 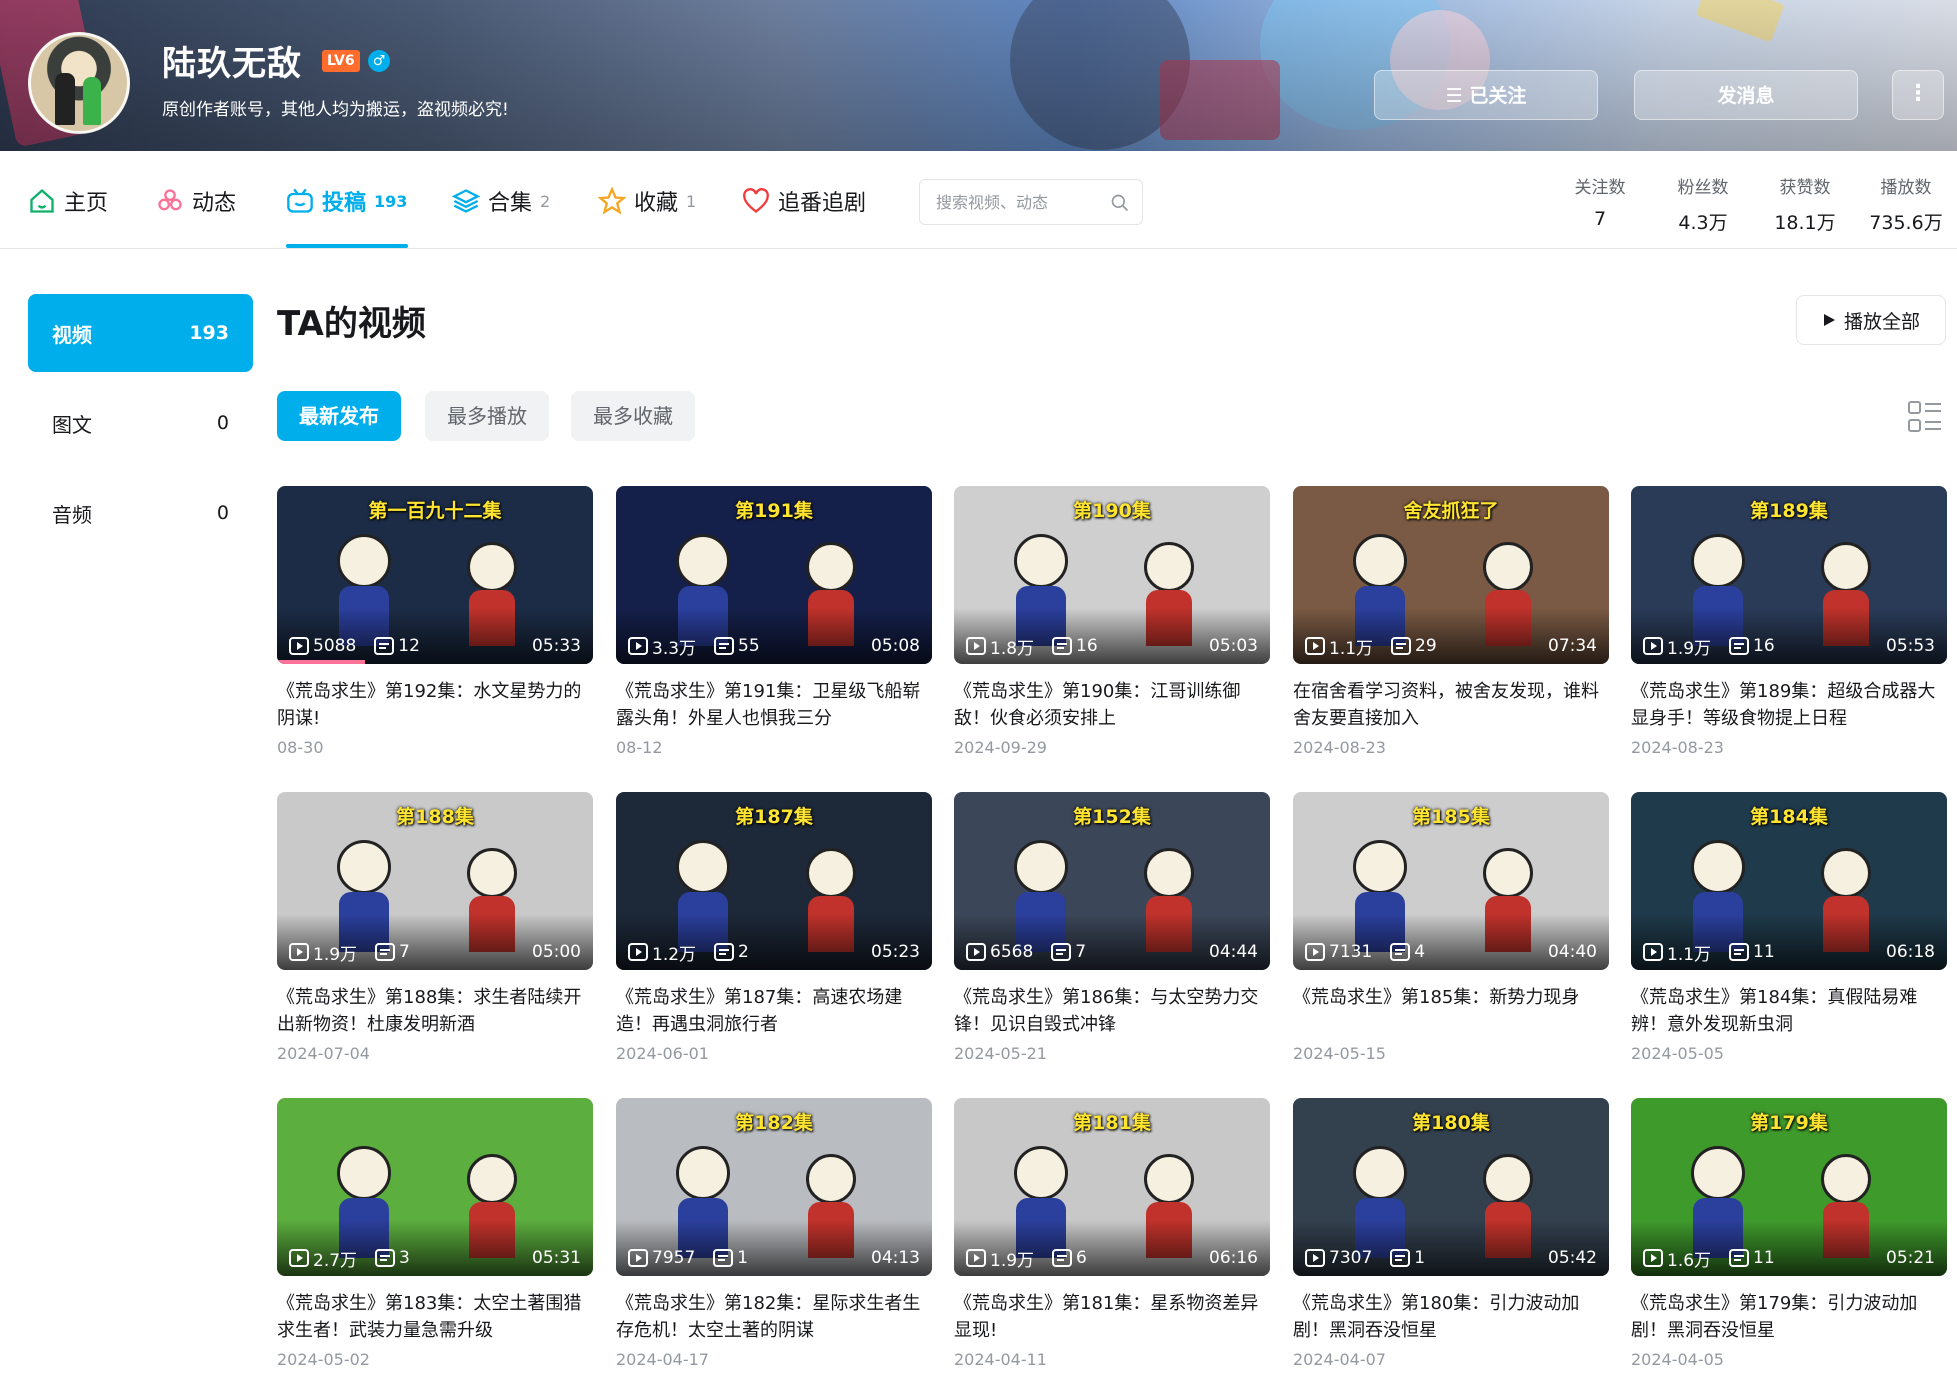 I want to click on filter-most-played: 最多播放, so click(x=487, y=416).